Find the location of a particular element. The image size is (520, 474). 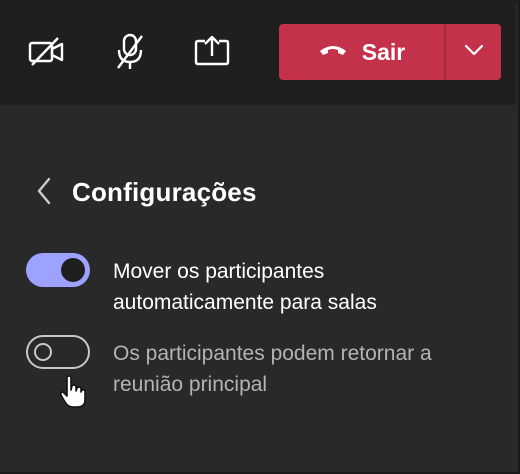

mic-off-icon is located at coordinates (130, 52).